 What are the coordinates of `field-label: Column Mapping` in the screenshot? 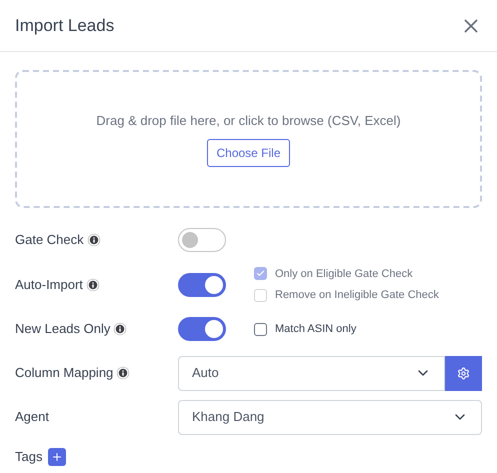 It's located at (64, 373).